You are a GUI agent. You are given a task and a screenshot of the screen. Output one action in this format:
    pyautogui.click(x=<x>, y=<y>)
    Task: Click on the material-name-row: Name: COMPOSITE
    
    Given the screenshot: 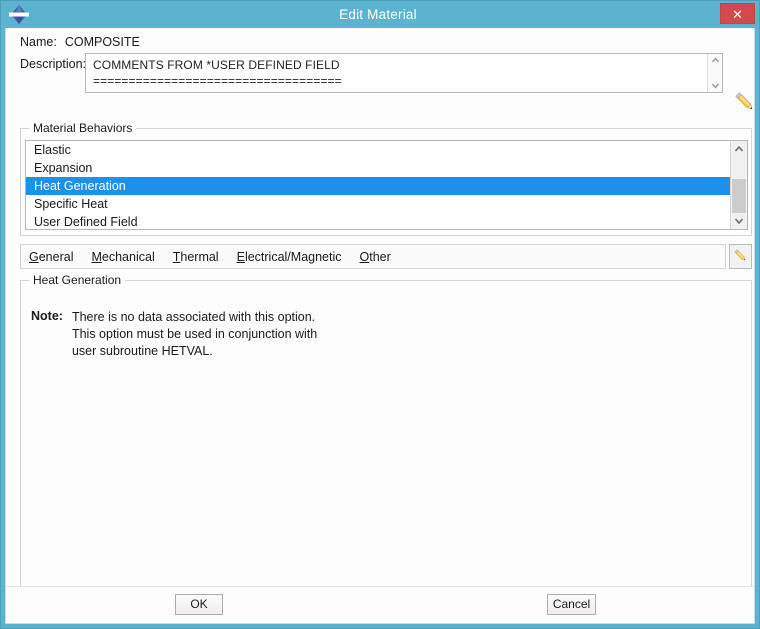 What is the action you would take?
    pyautogui.click(x=80, y=42)
    